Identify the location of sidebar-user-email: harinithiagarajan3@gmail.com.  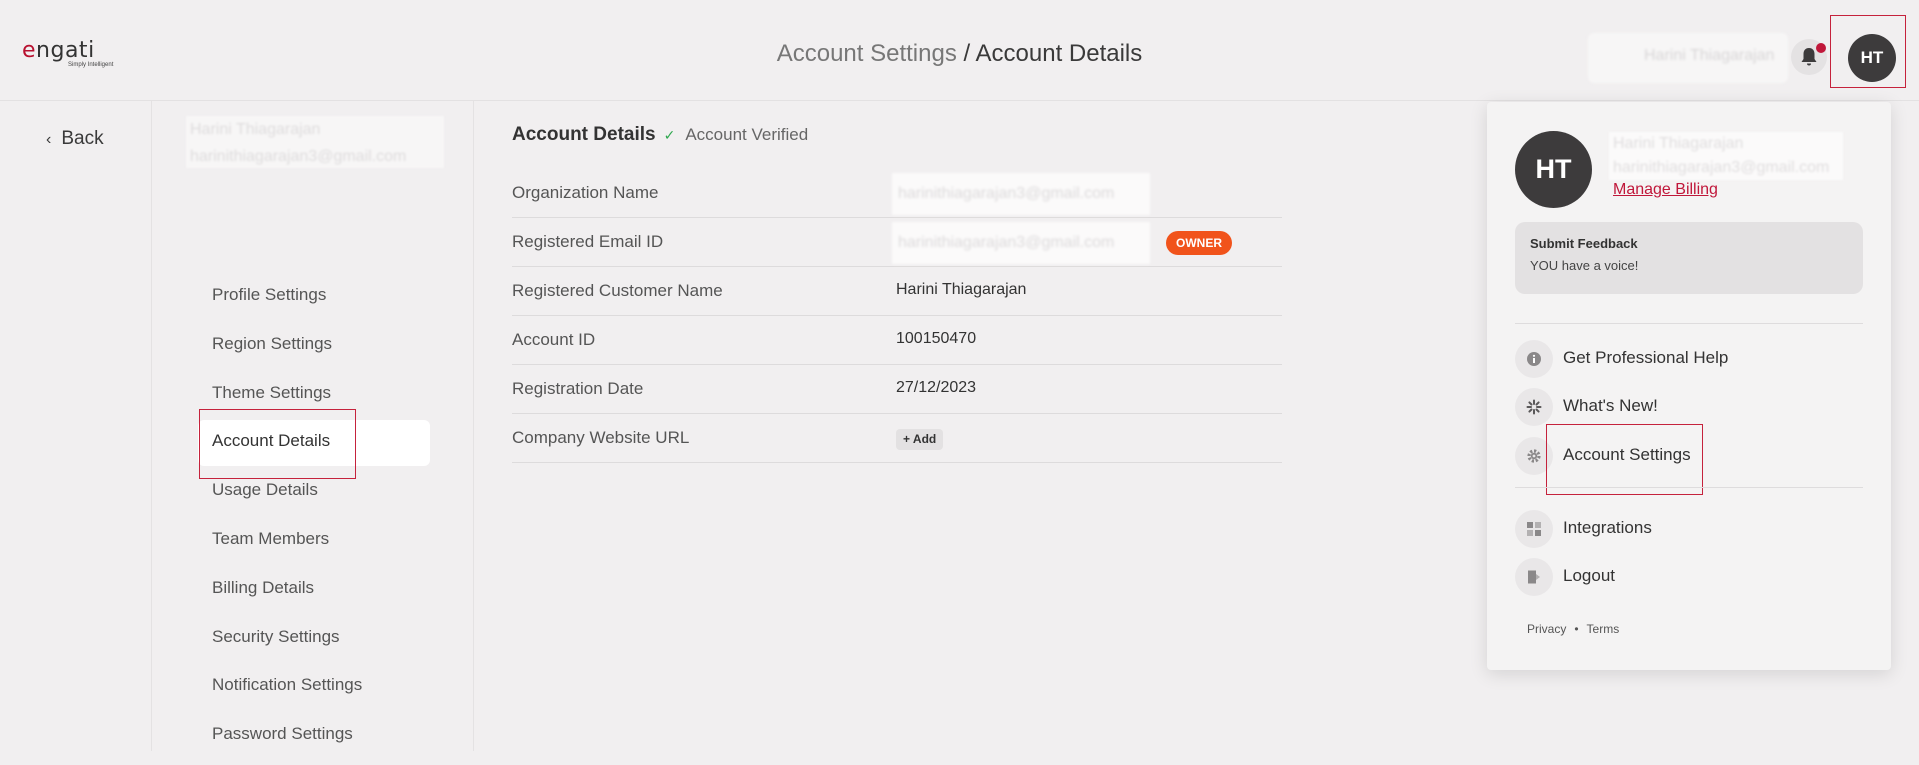
(298, 156).